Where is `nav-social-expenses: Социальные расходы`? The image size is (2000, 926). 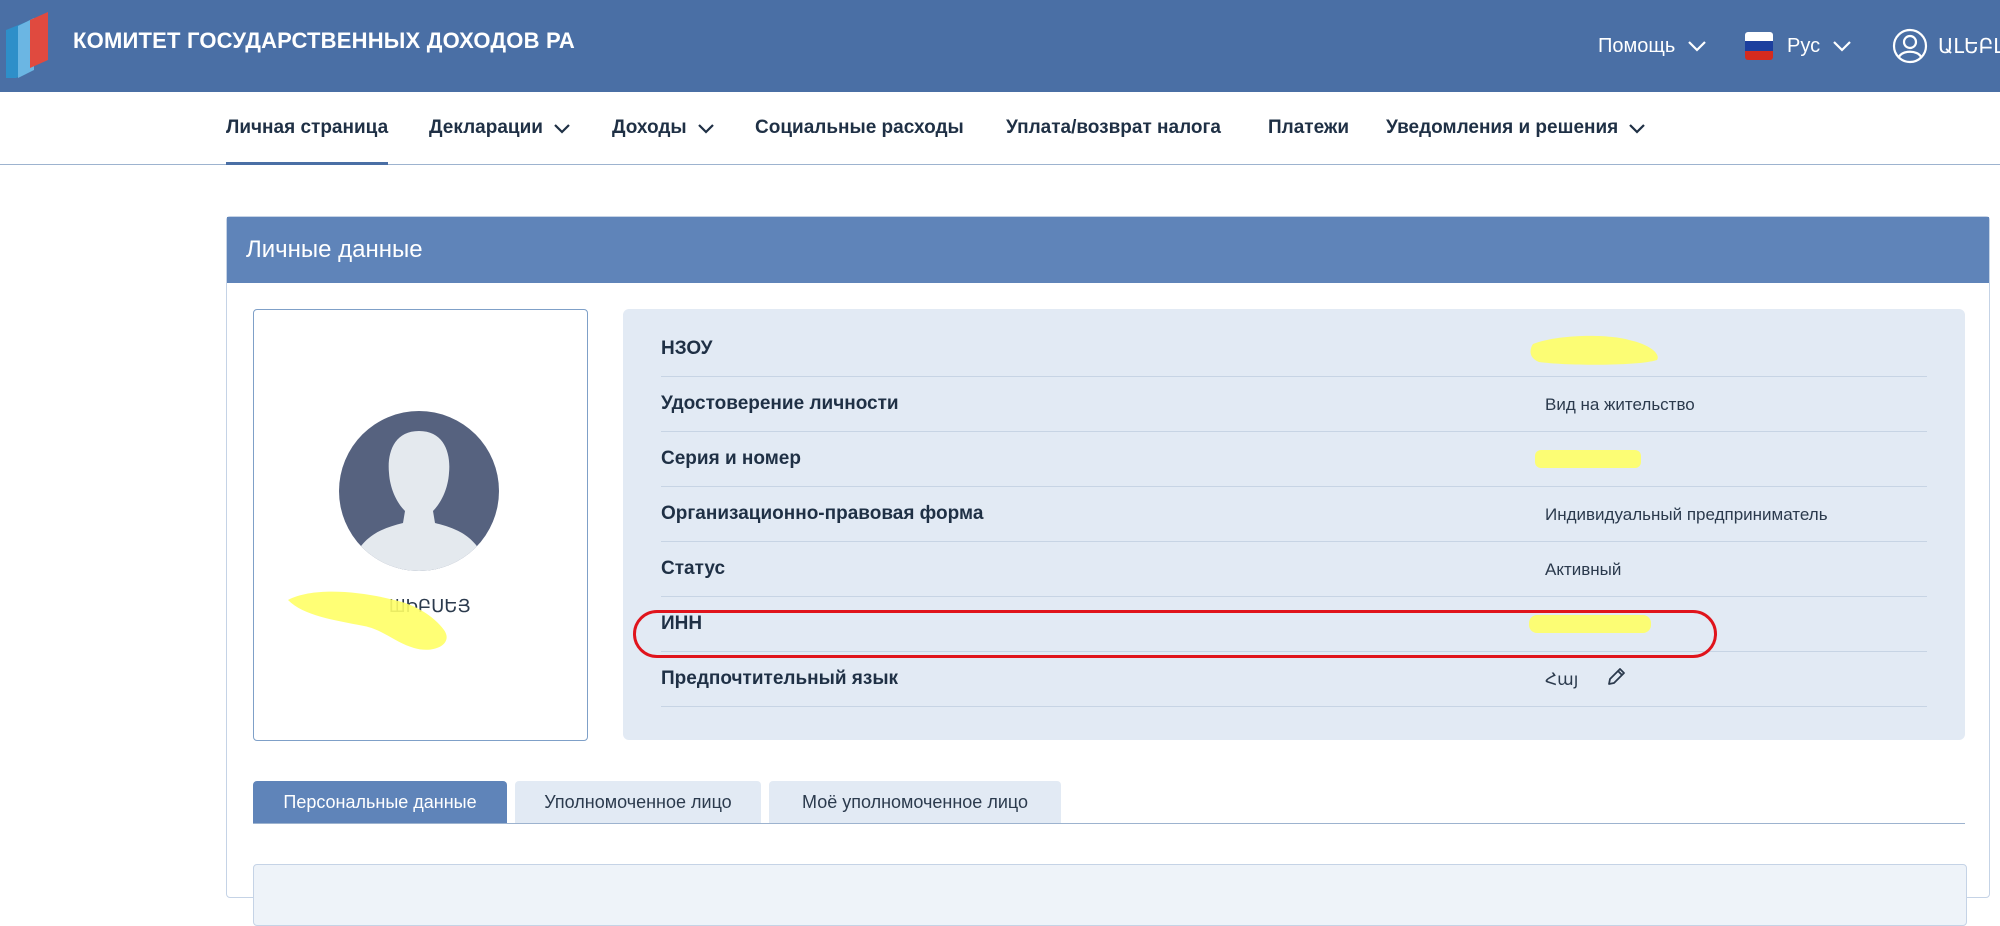 nav-social-expenses: Социальные расходы is located at coordinates (859, 128).